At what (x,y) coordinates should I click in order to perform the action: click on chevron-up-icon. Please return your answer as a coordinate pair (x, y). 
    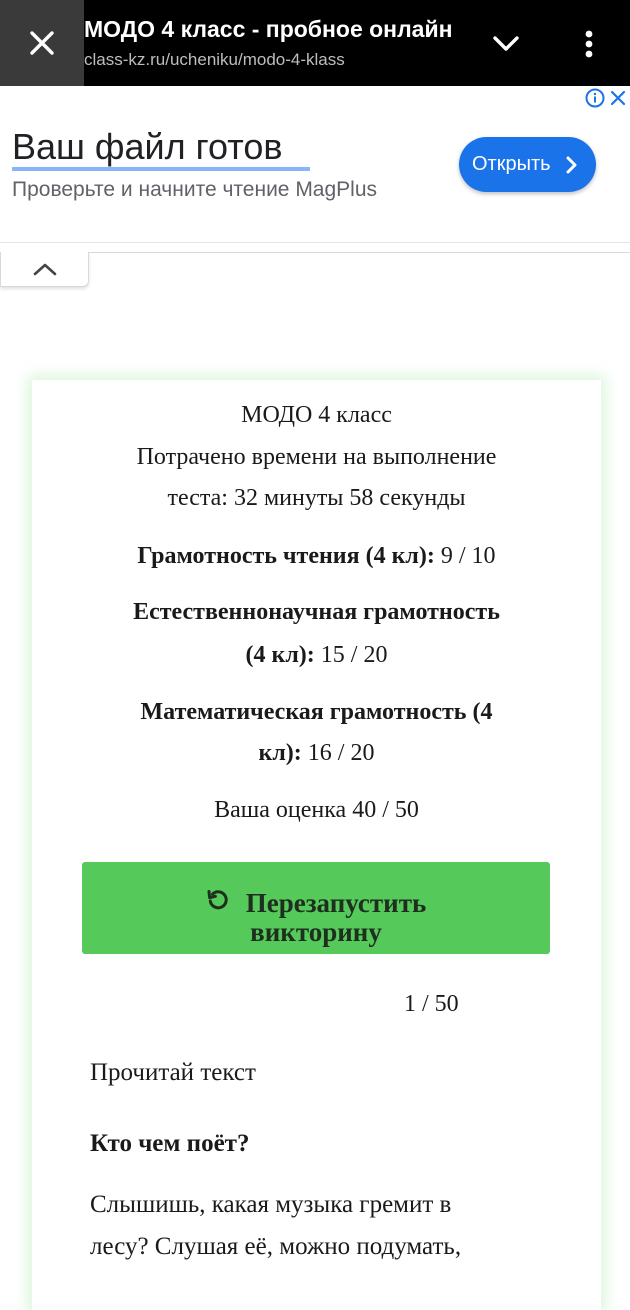
    Looking at the image, I should click on (44, 269).